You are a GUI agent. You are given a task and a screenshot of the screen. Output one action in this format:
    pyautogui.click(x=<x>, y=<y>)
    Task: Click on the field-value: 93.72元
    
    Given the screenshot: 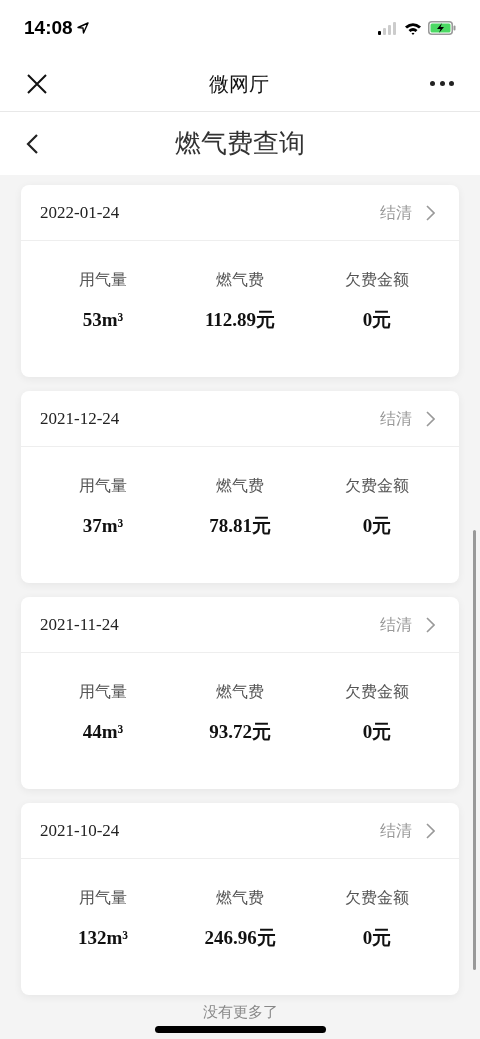 What is the action you would take?
    pyautogui.click(x=240, y=732)
    